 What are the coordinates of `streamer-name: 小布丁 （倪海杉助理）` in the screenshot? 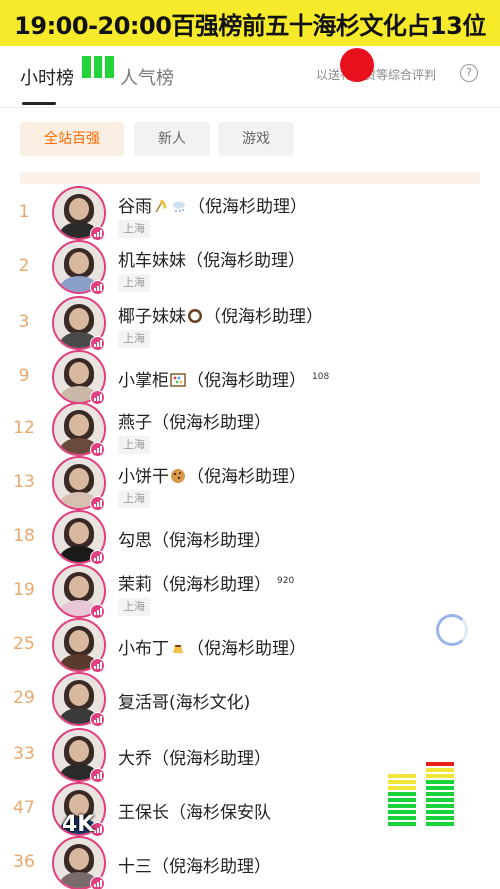 It's located at (212, 646).